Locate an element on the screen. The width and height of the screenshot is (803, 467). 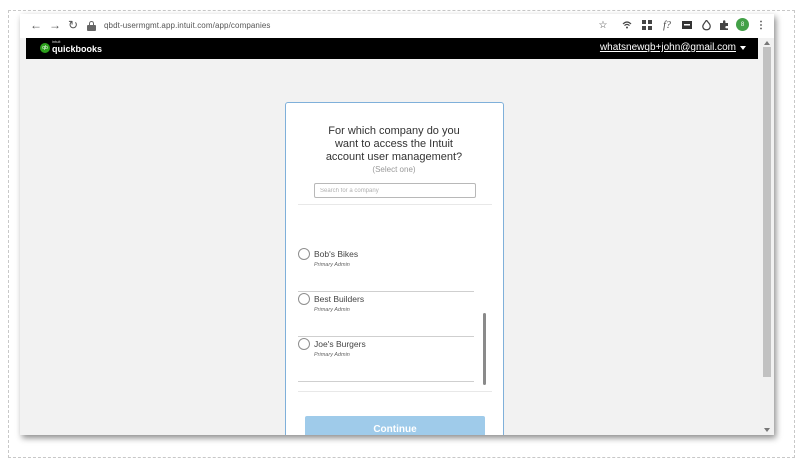
user-email-menu: whatsnewqb+john@gmail.com is located at coordinates (668, 47).